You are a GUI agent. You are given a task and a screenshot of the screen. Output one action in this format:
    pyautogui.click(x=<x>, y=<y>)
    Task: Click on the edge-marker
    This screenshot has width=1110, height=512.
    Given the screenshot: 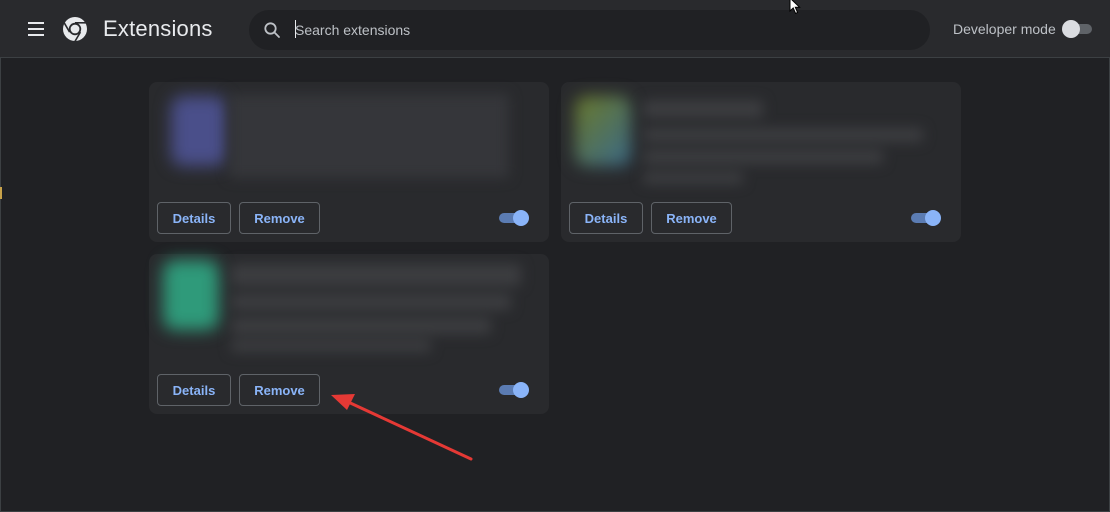 What is the action you would take?
    pyautogui.click(x=1, y=193)
    